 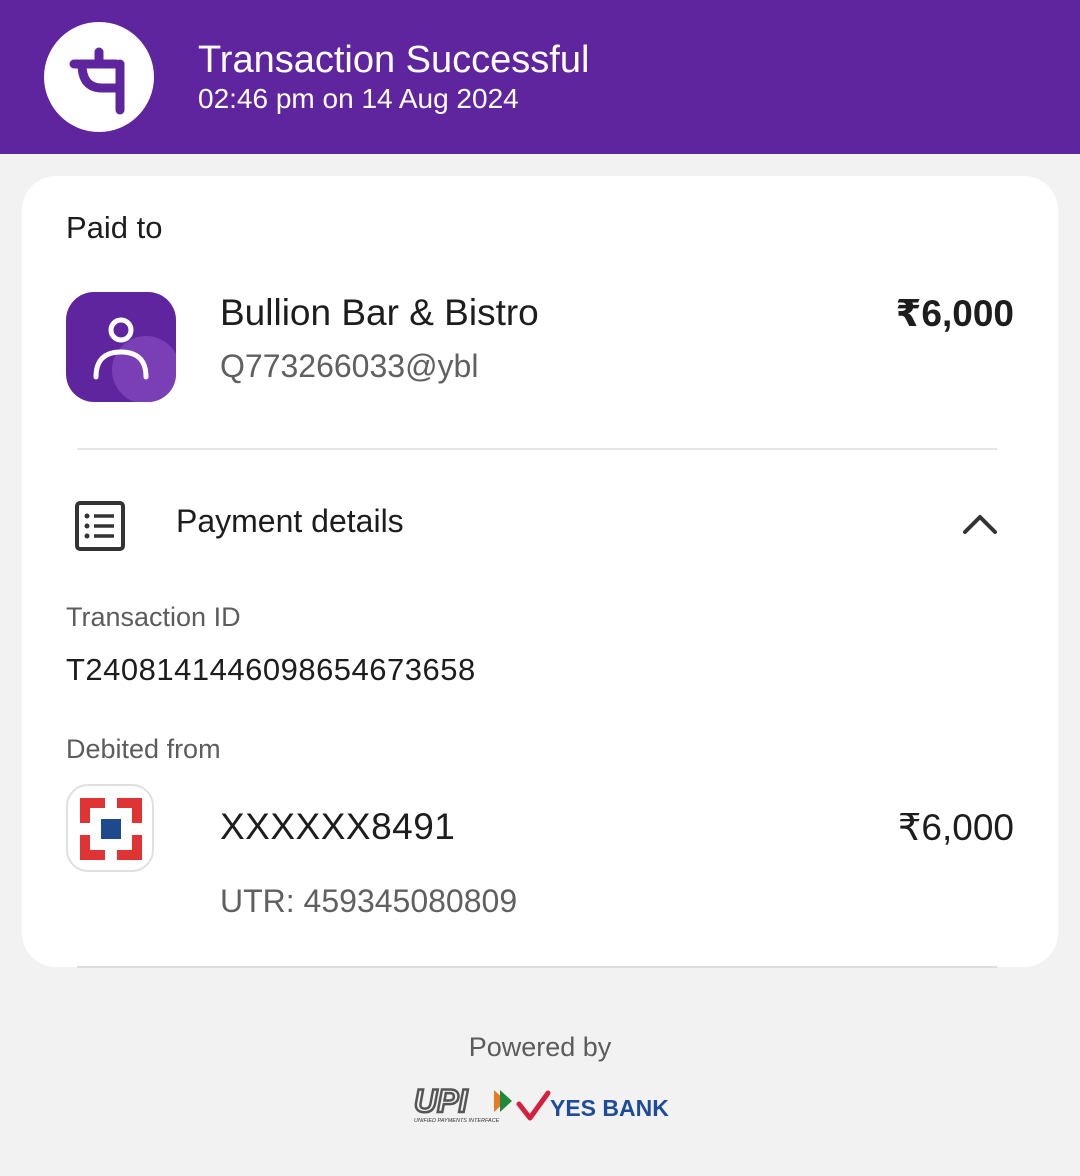 I want to click on merchant-name: Bullion Bar & Bistro, so click(x=379, y=312).